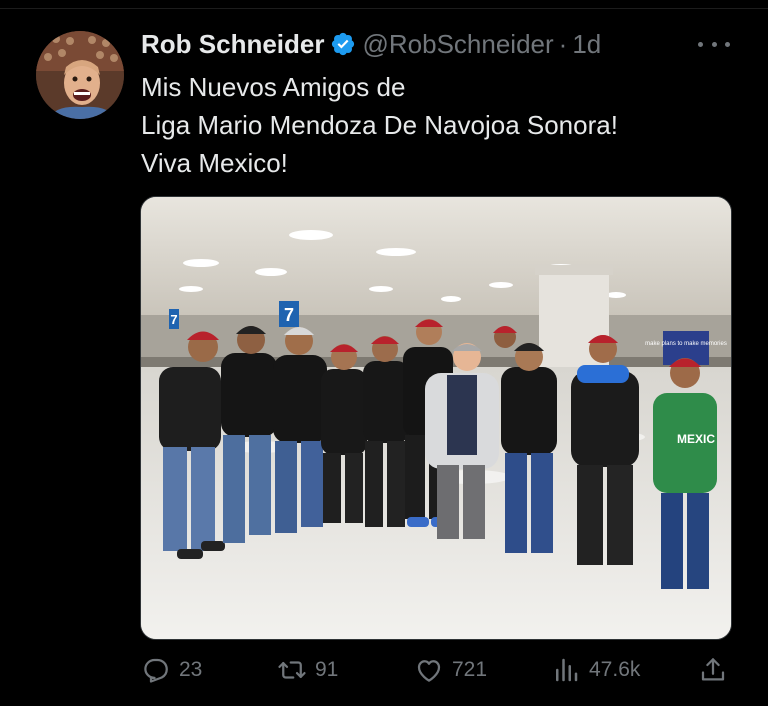 The image size is (768, 706). Describe the element at coordinates (450, 670) in the screenshot. I see `like-button: 721` at that location.